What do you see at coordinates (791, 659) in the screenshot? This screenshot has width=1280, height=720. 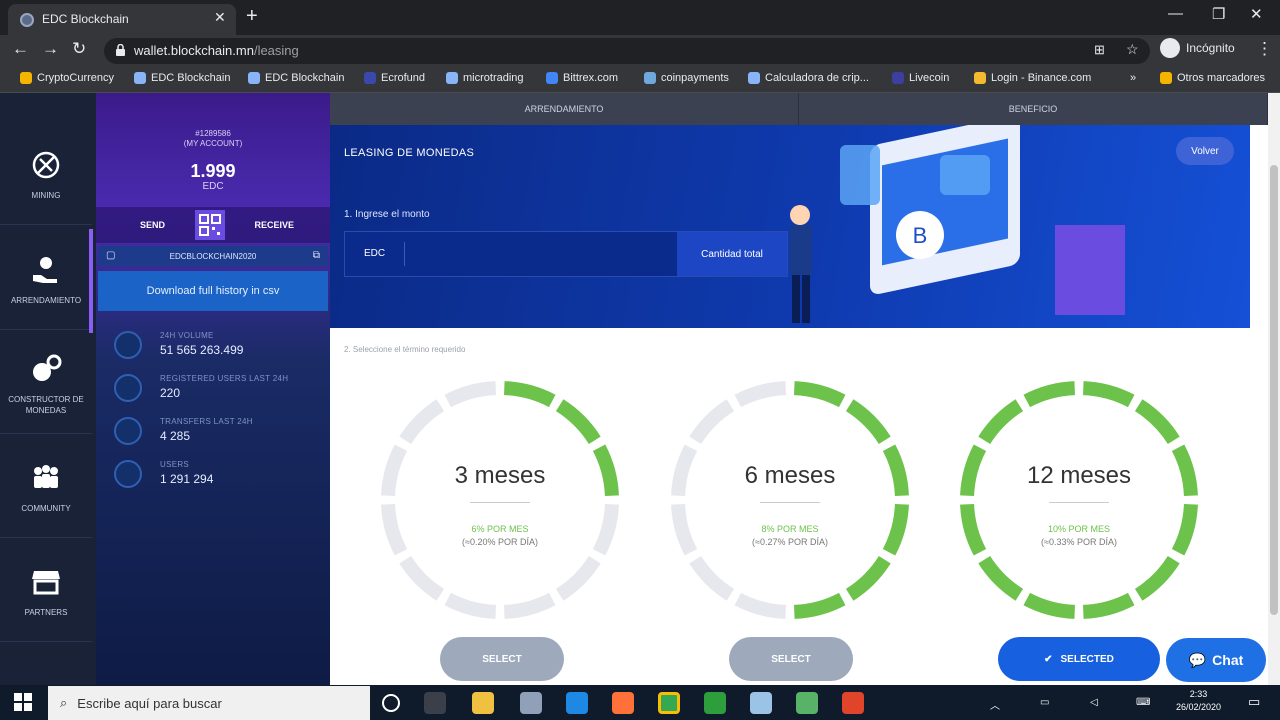 I see `select-6m-button: SELECT` at bounding box center [791, 659].